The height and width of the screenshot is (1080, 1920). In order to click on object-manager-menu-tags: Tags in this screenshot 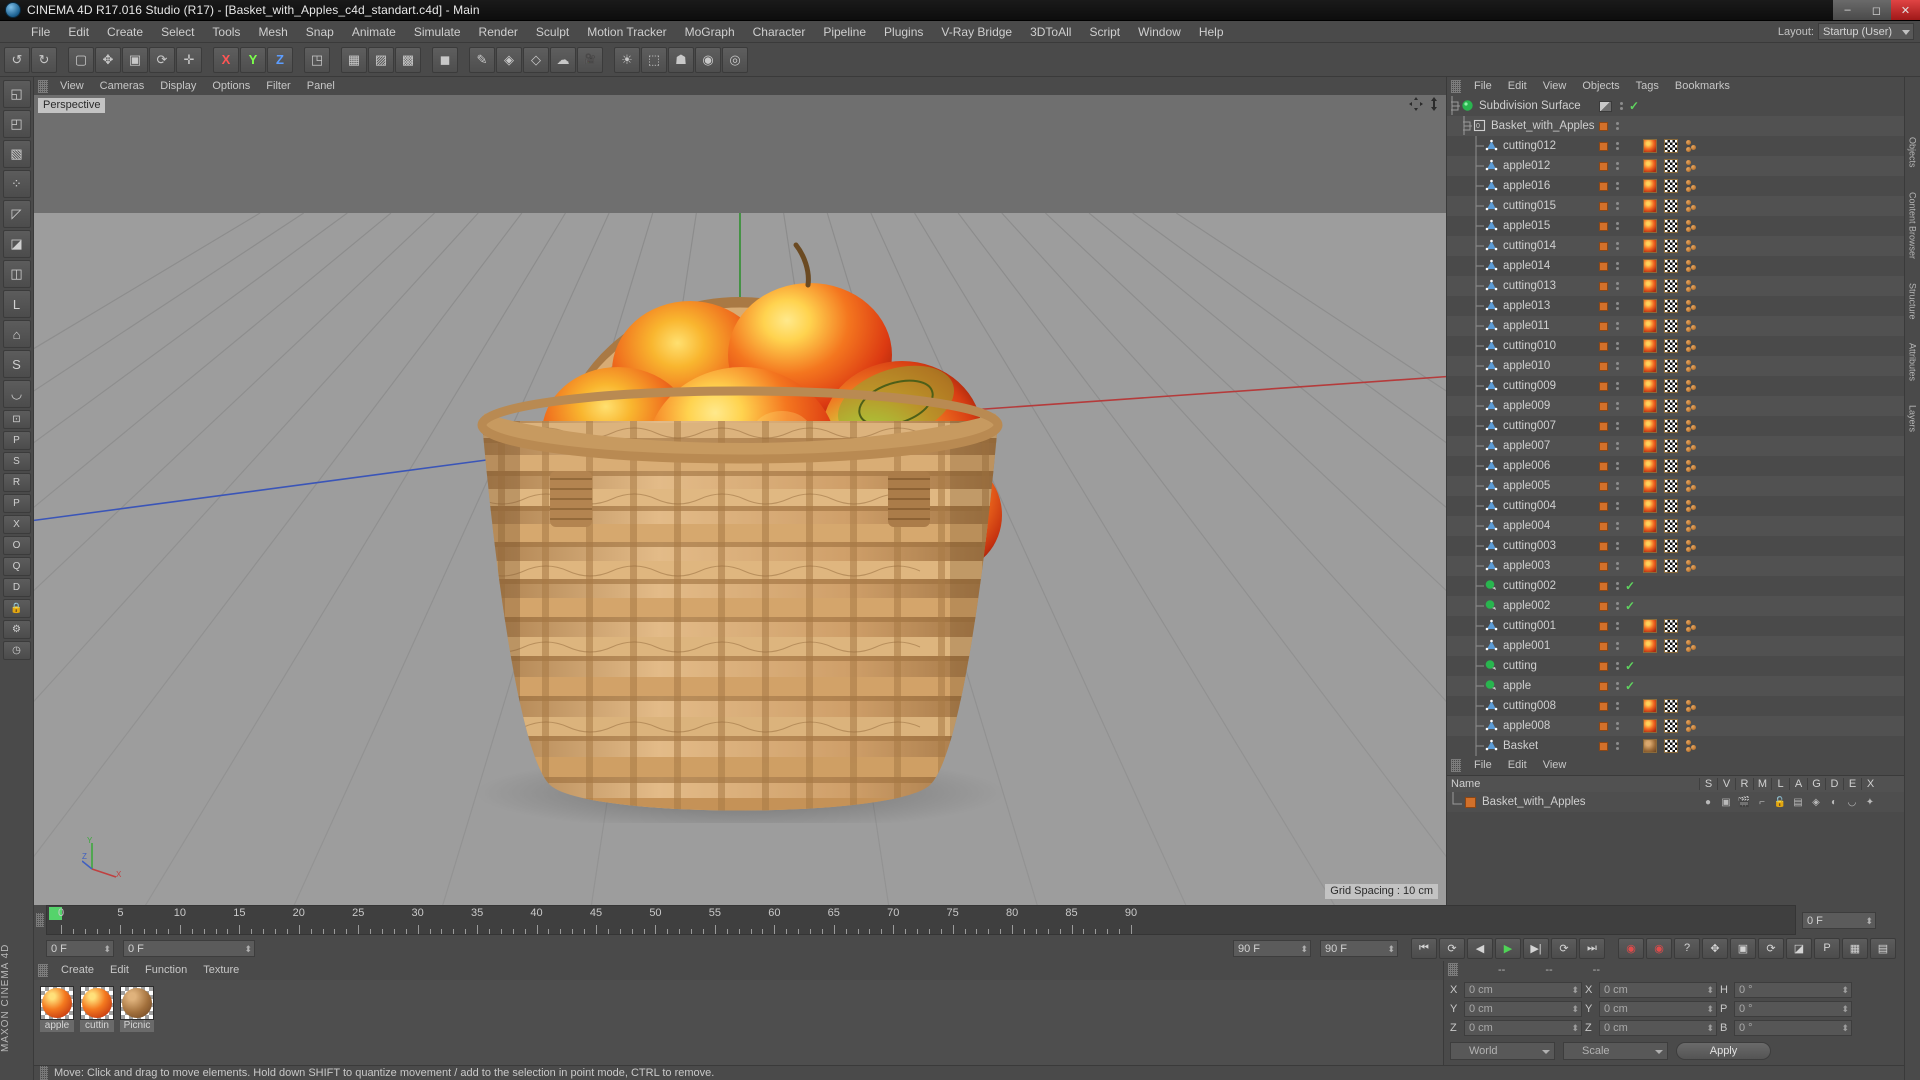, I will do `click(1647, 86)`.